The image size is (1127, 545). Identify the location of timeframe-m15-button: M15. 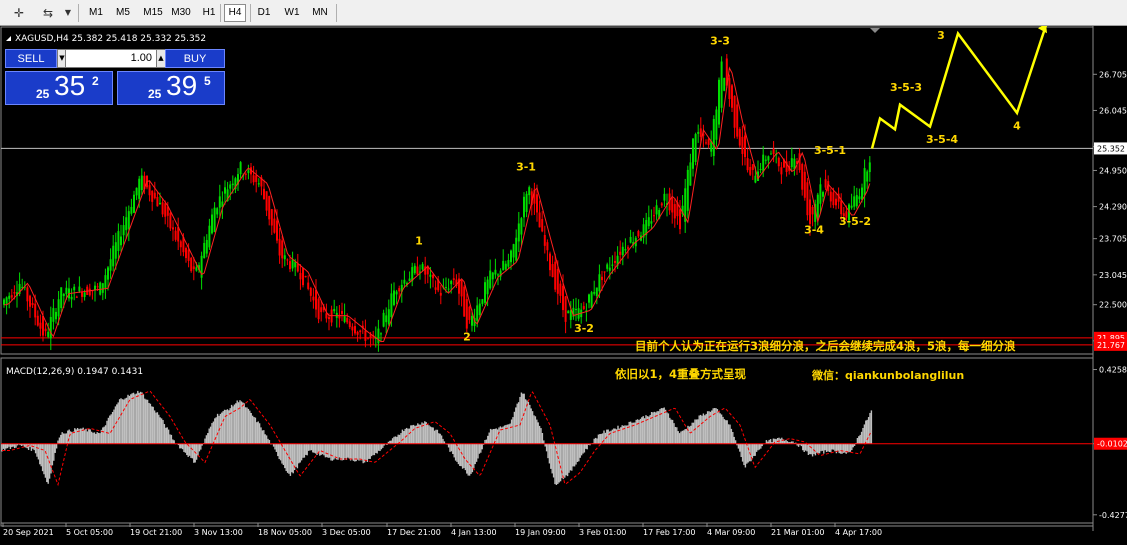
(153, 13).